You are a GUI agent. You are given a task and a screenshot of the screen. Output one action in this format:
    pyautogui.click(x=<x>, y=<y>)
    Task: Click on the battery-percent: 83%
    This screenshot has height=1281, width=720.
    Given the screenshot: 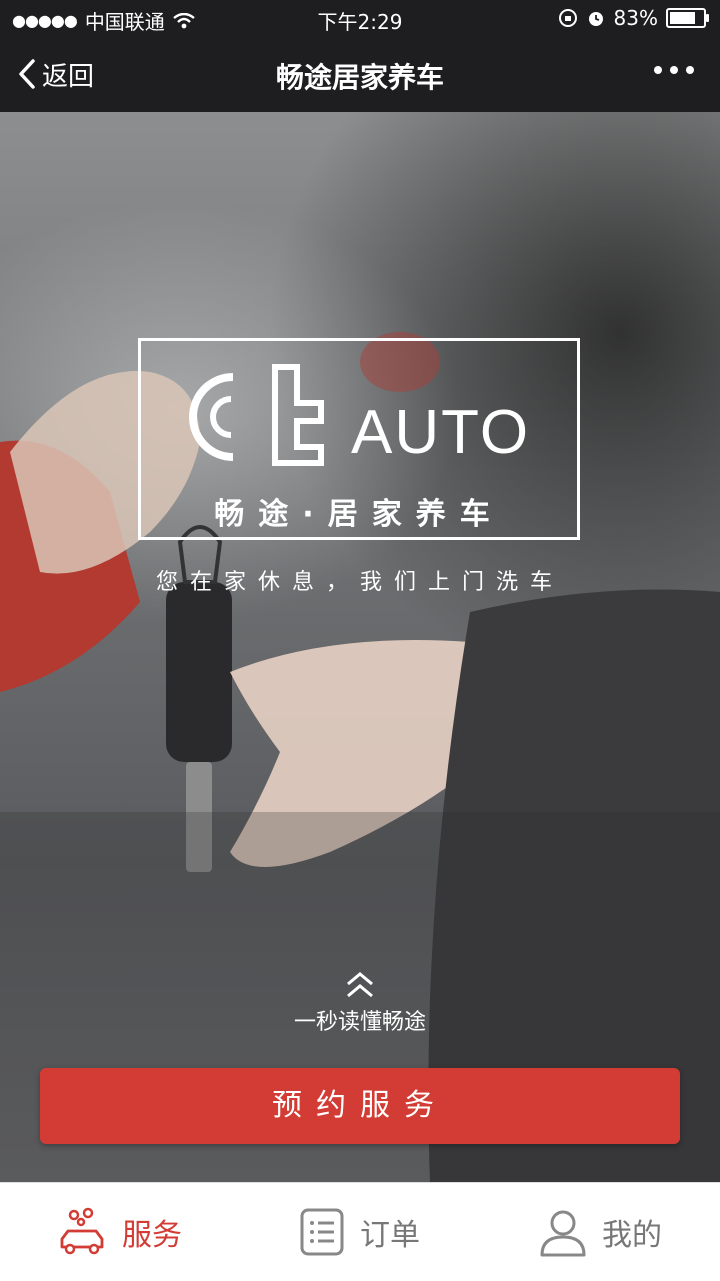 What is the action you would take?
    pyautogui.click(x=635, y=18)
    